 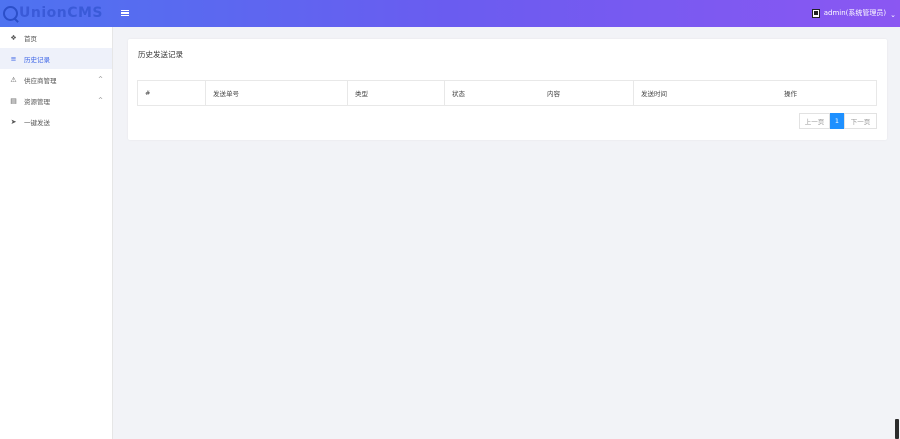 What do you see at coordinates (897, 429) in the screenshot?
I see `scrollbar-thumb` at bounding box center [897, 429].